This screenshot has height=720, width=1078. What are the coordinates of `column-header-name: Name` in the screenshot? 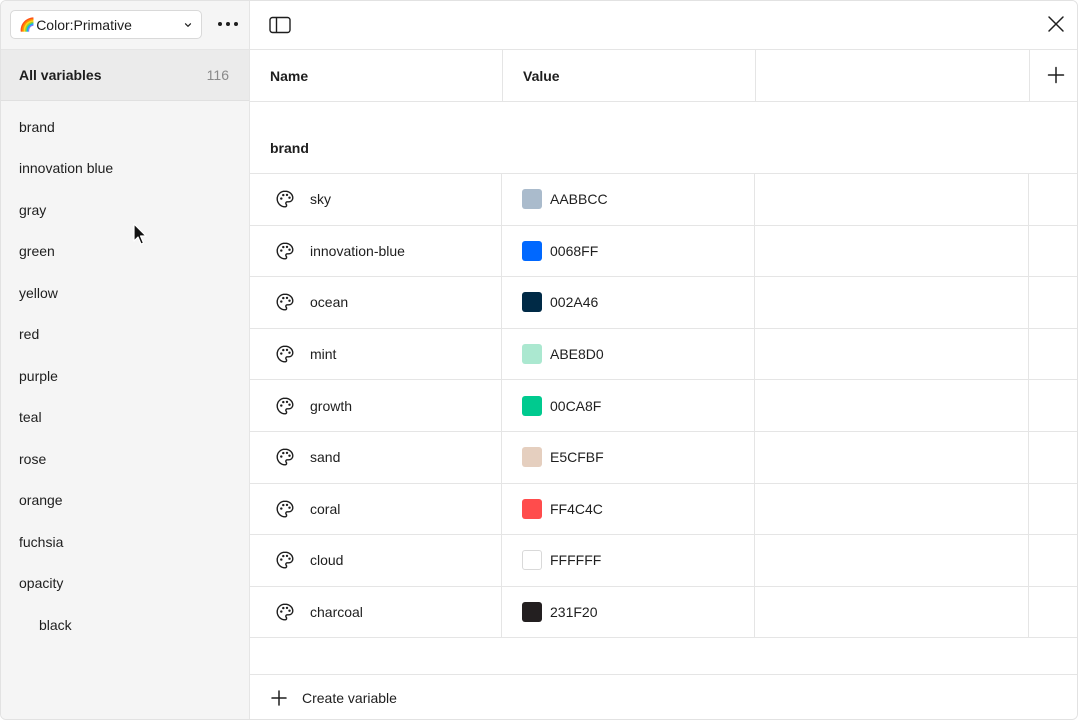 It's located at (289, 75).